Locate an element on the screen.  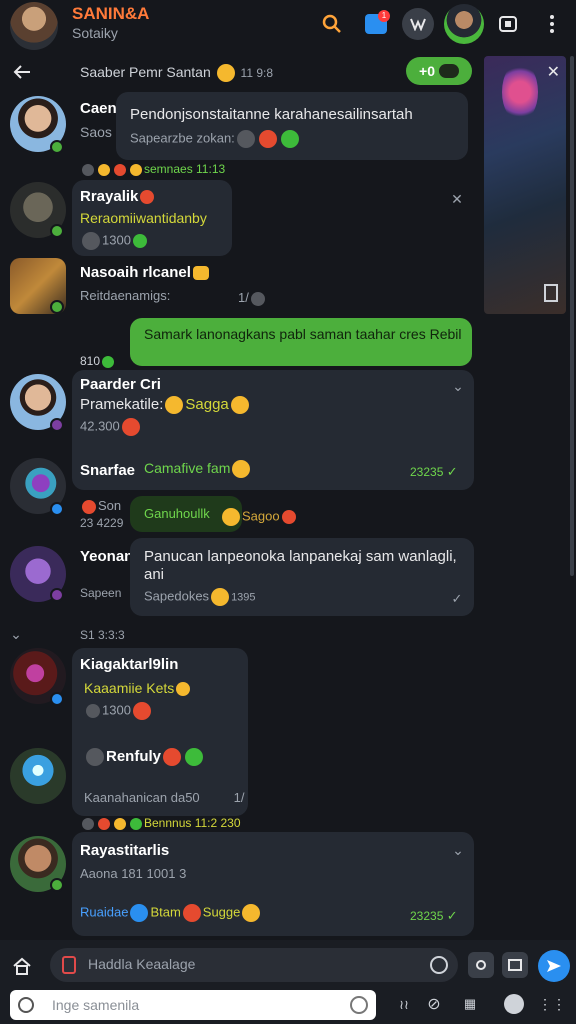
message-meta: Kaanahanican da50 1/ is located at coordinates (164, 797).